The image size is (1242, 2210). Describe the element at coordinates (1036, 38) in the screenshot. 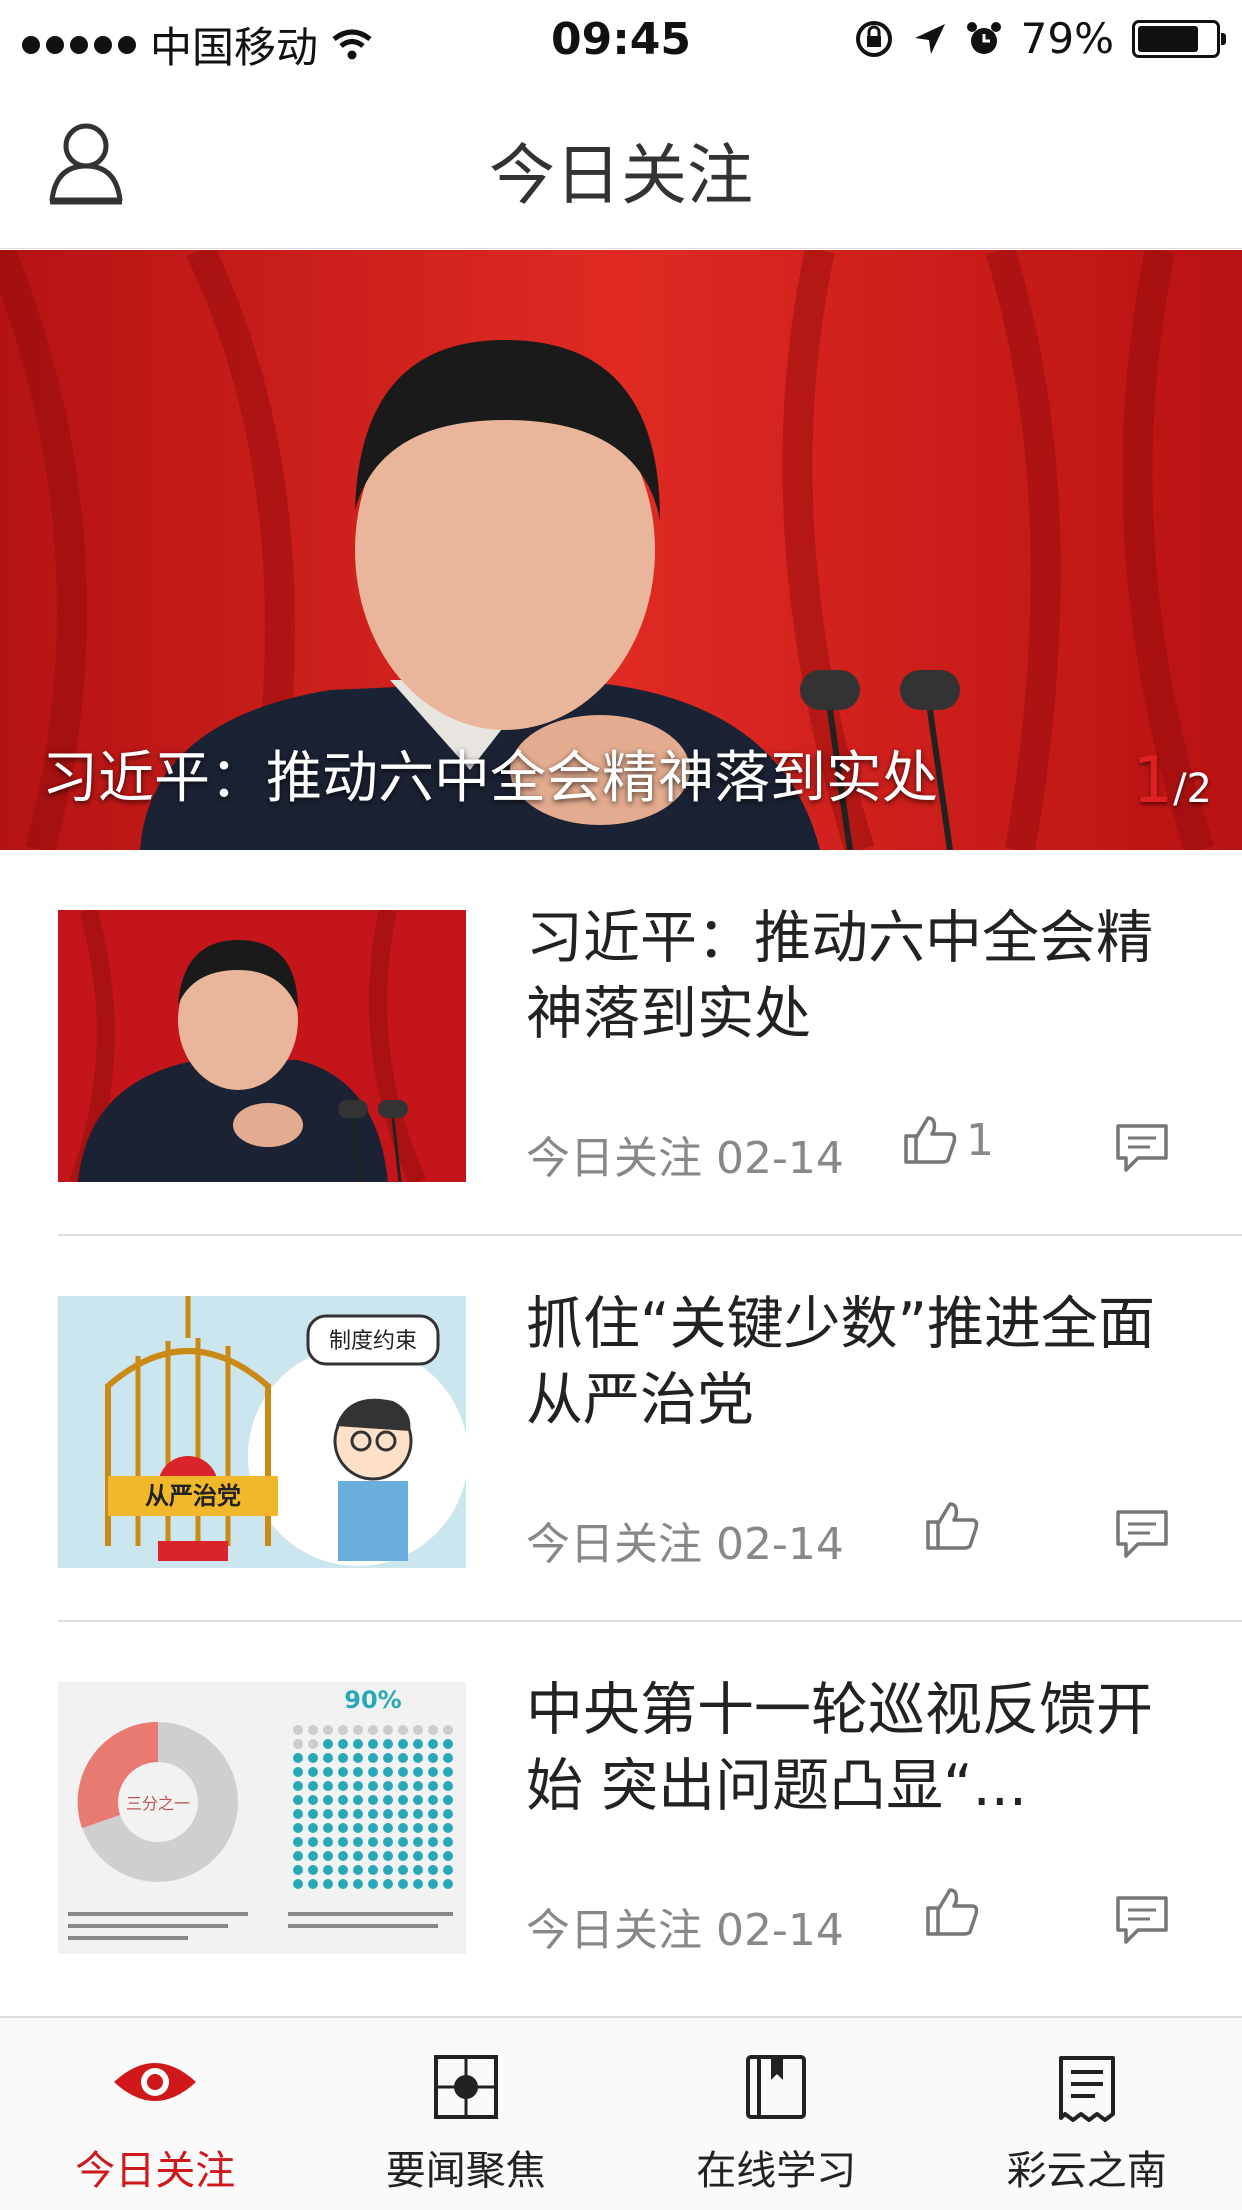

I see `status-right: 79%` at that location.